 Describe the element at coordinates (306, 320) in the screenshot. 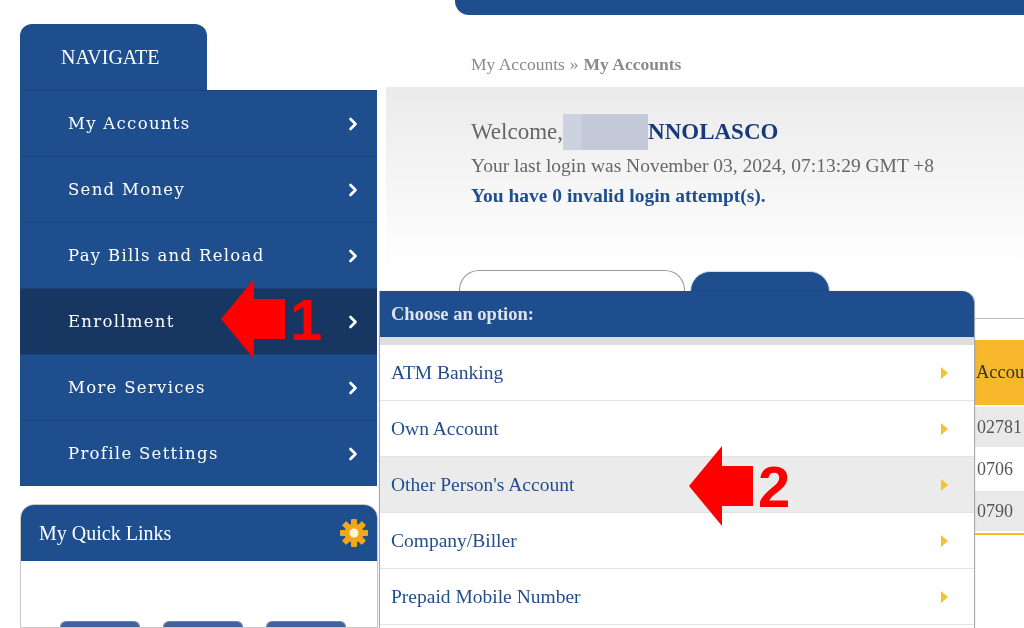

I see `step-number: 1` at that location.